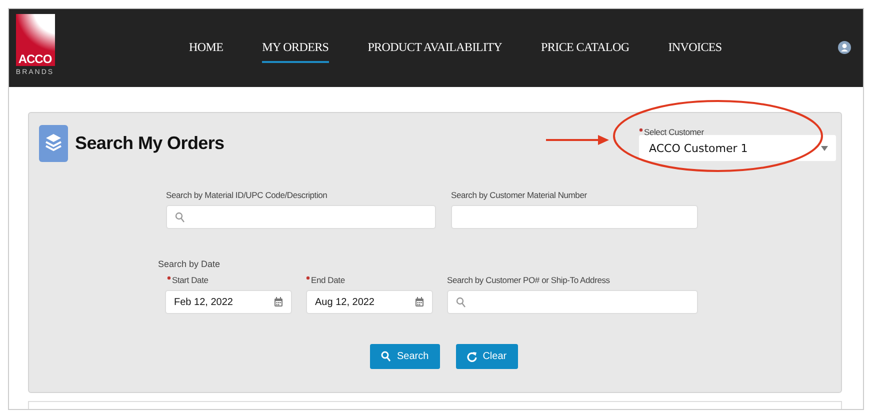 The width and height of the screenshot is (876, 415). I want to click on input-field, so click(574, 217).